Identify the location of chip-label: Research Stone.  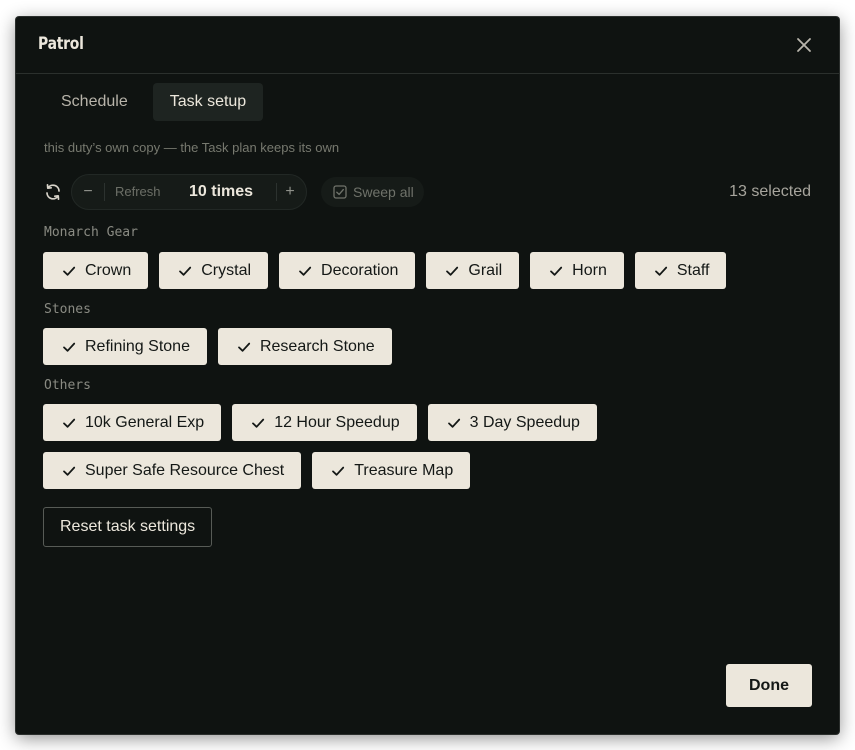
(317, 346).